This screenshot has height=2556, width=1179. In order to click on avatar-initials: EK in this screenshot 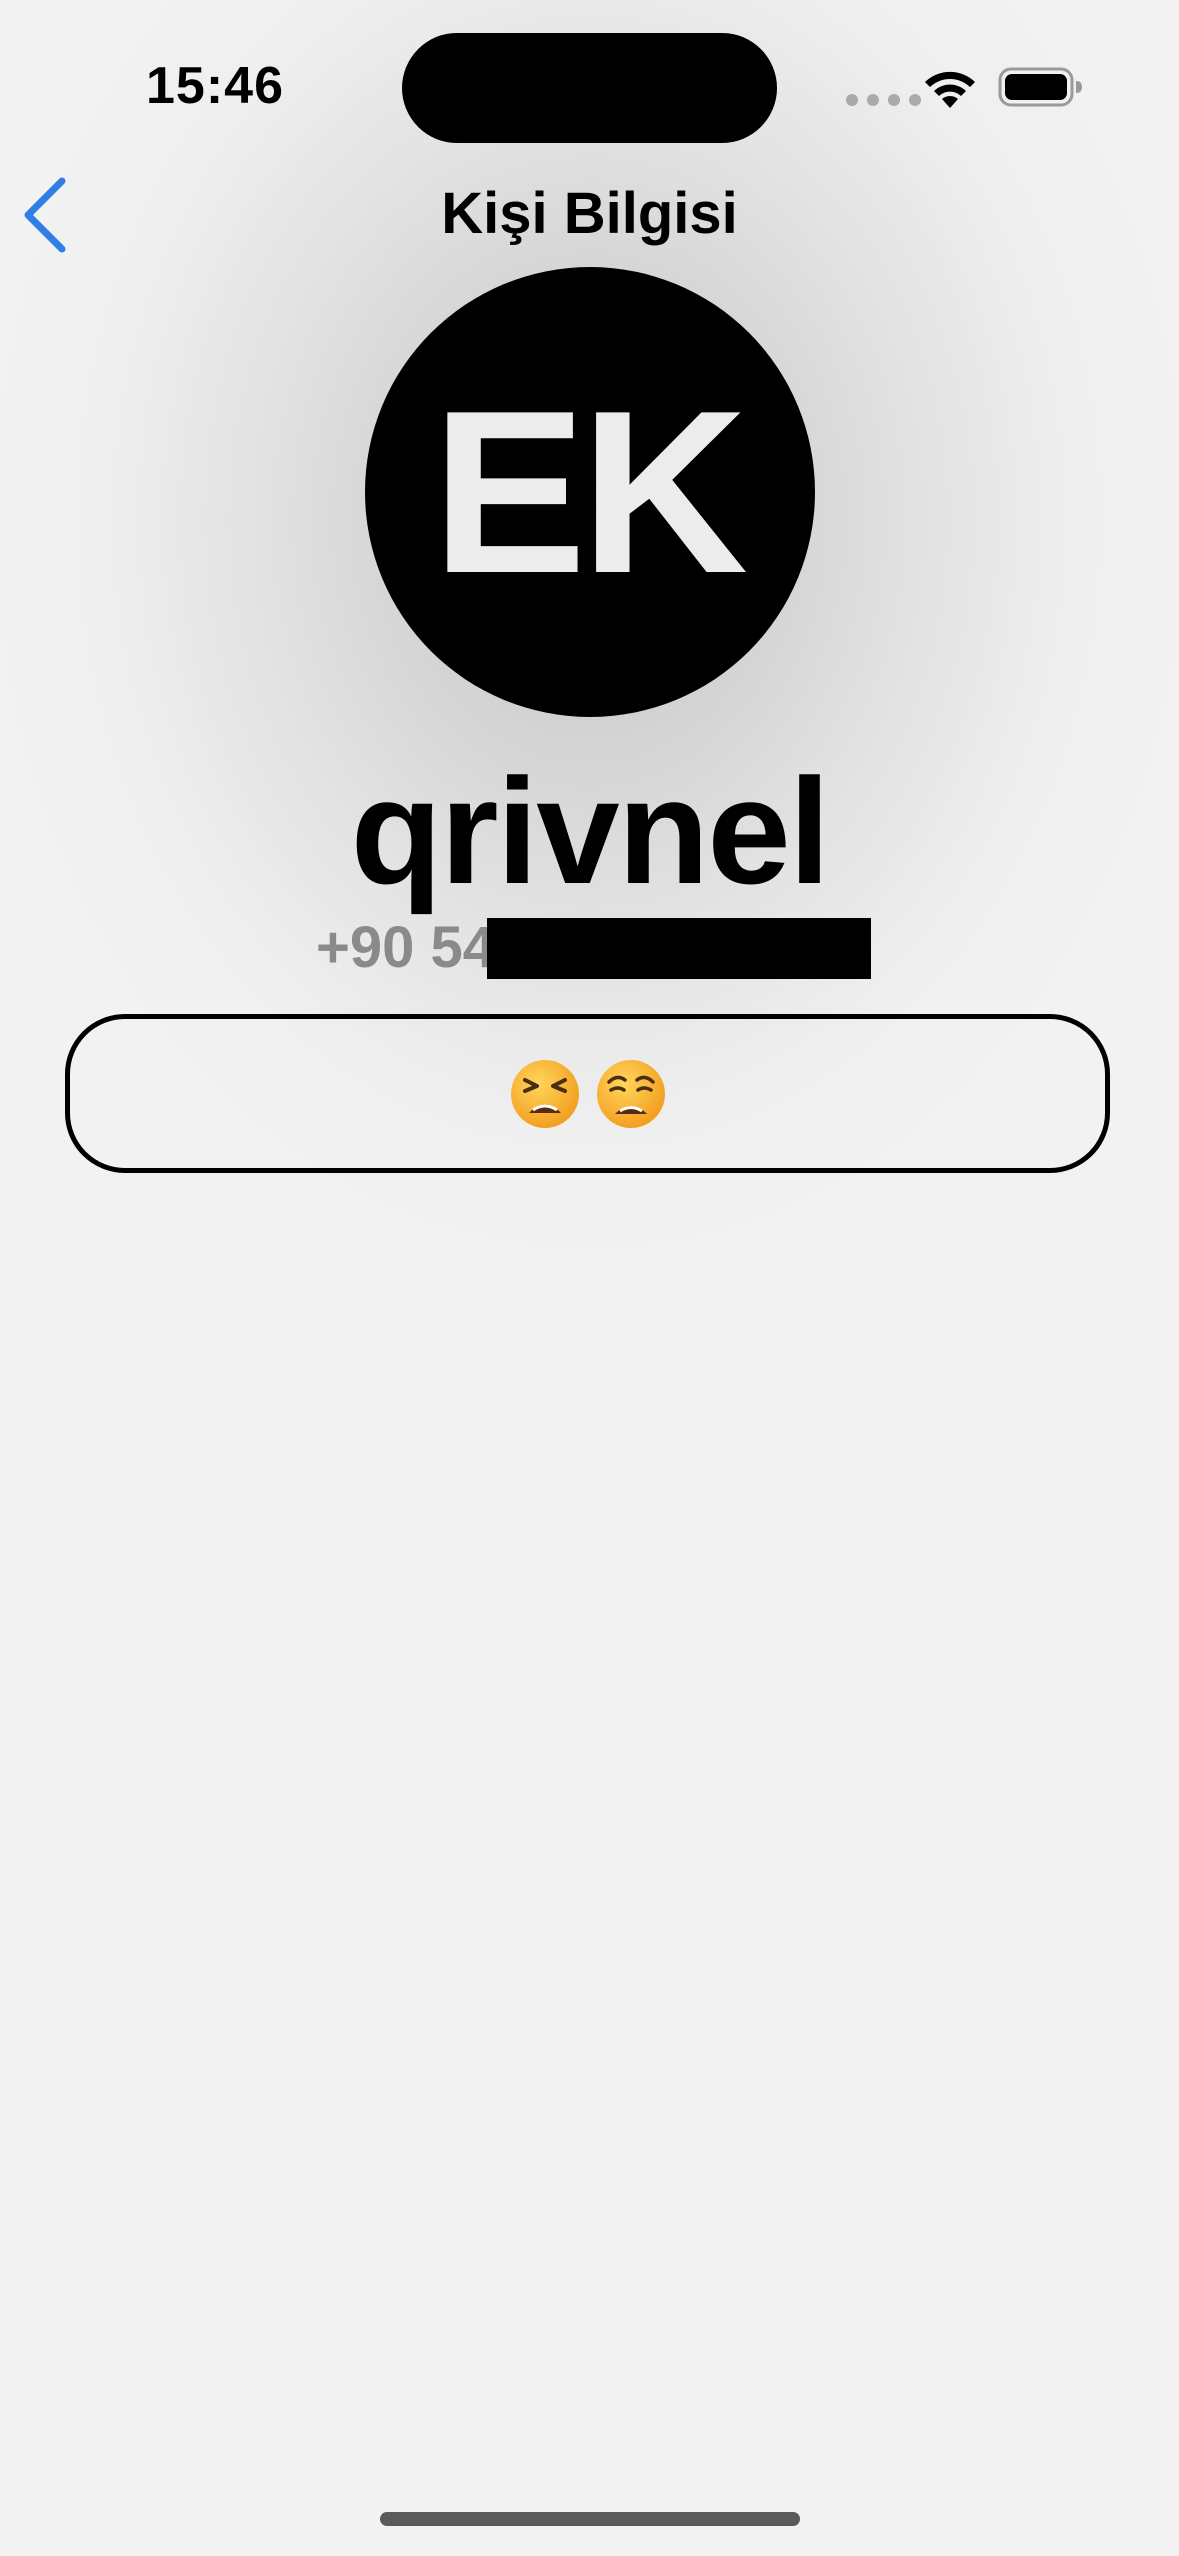, I will do `click(589, 492)`.